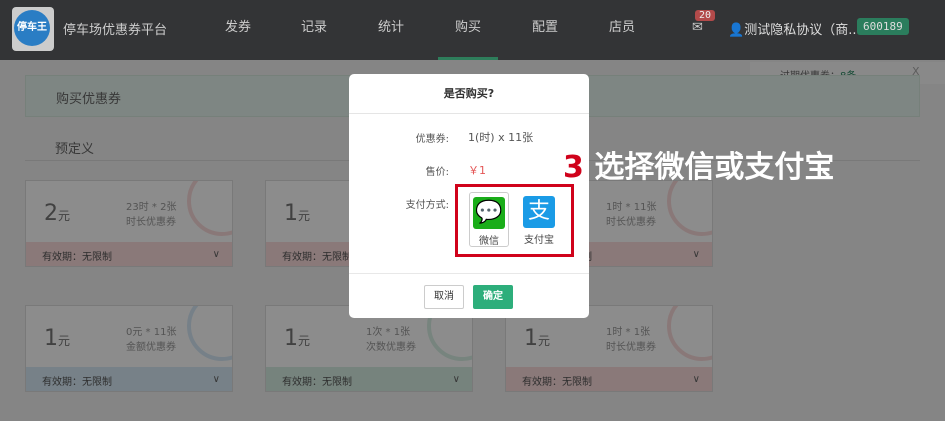 The image size is (945, 421). Describe the element at coordinates (437, 172) in the screenshot. I see `price-label: 售价:` at that location.